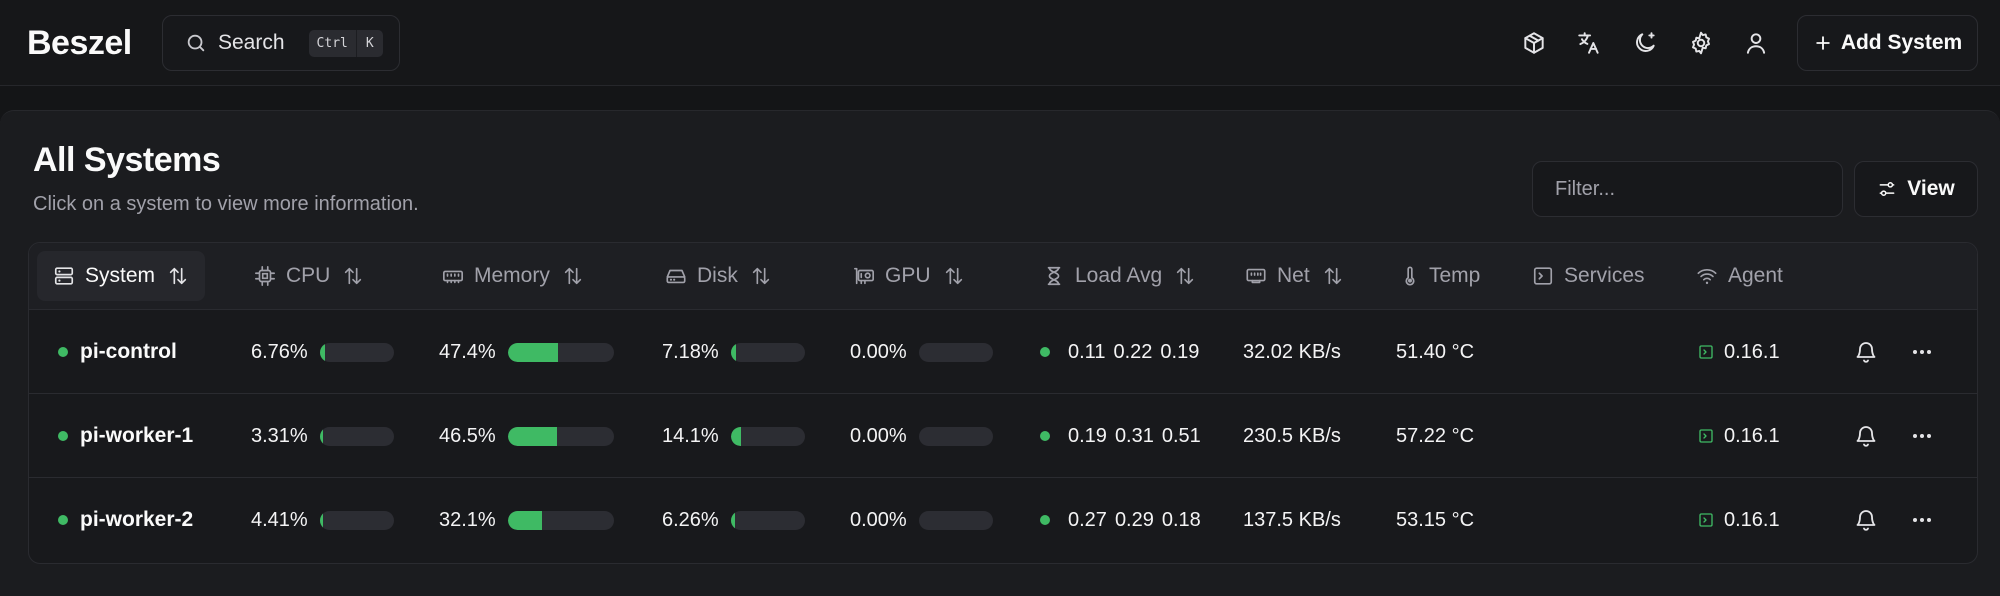 Image resolution: width=2000 pixels, height=596 pixels. I want to click on system-cell: pi-worker-2, so click(125, 520).